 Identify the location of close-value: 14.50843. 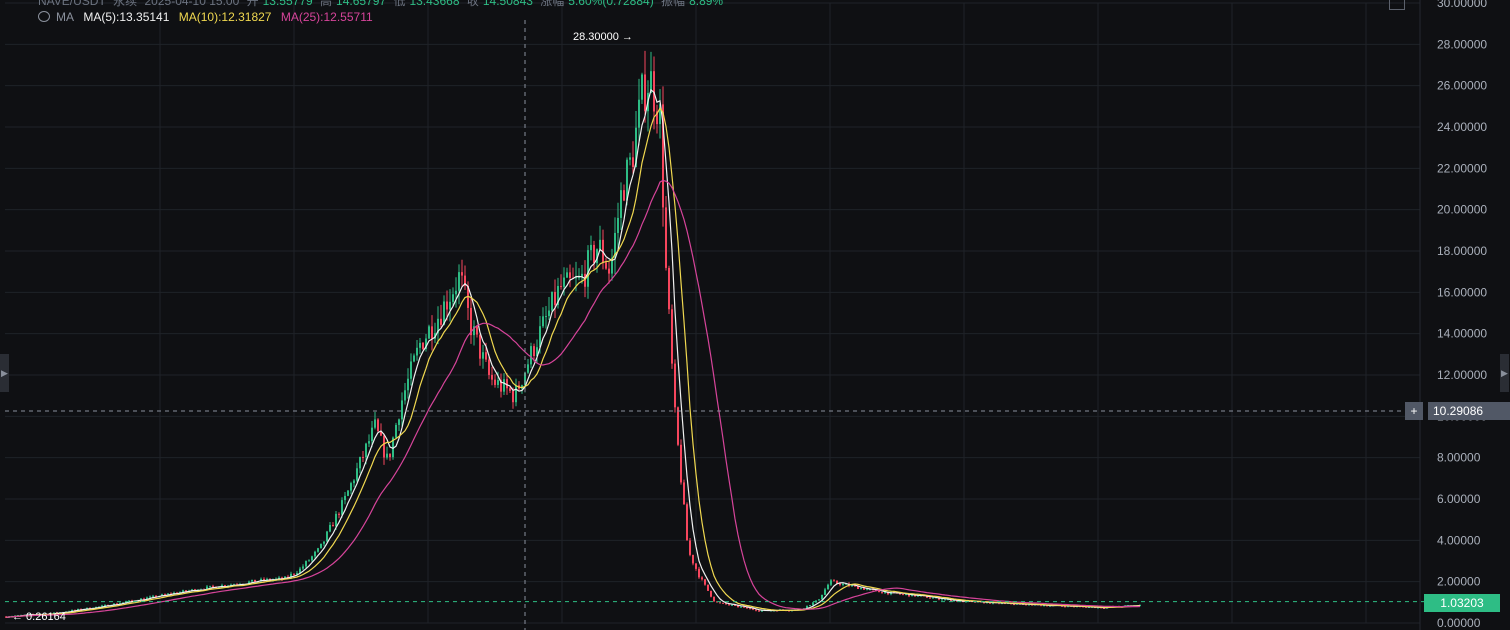
(507, 4).